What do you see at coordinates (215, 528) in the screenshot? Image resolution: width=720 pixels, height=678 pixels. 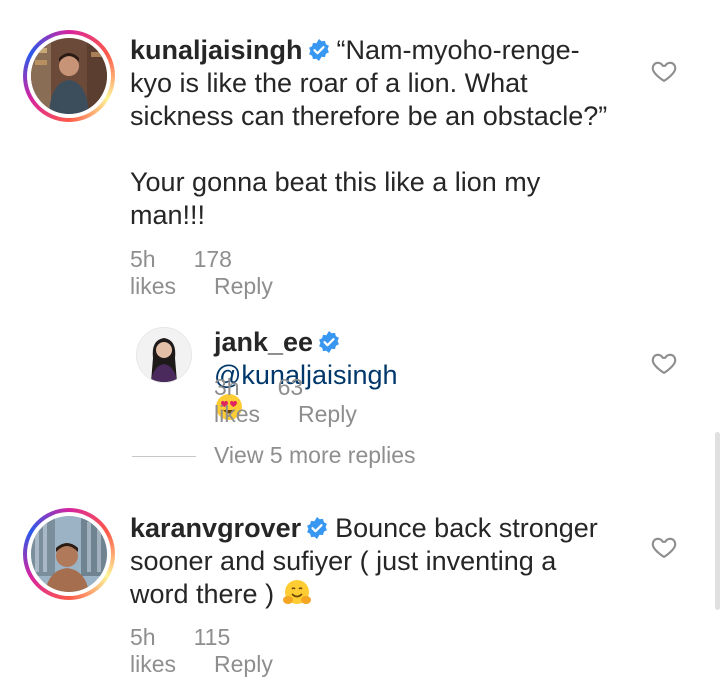 I see `username: karanvgrover` at bounding box center [215, 528].